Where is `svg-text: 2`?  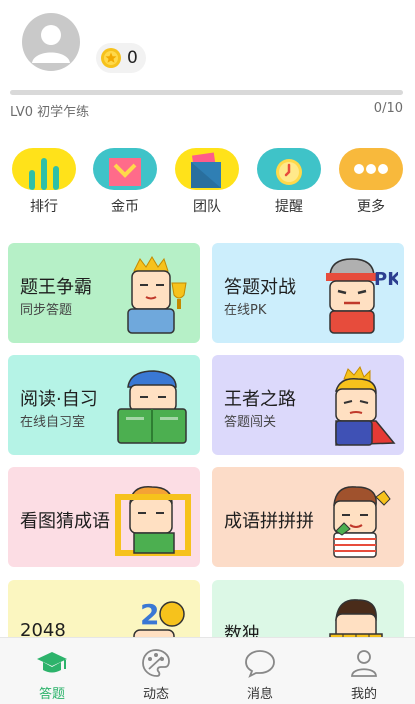 svg-text: 2 is located at coordinates (149, 614).